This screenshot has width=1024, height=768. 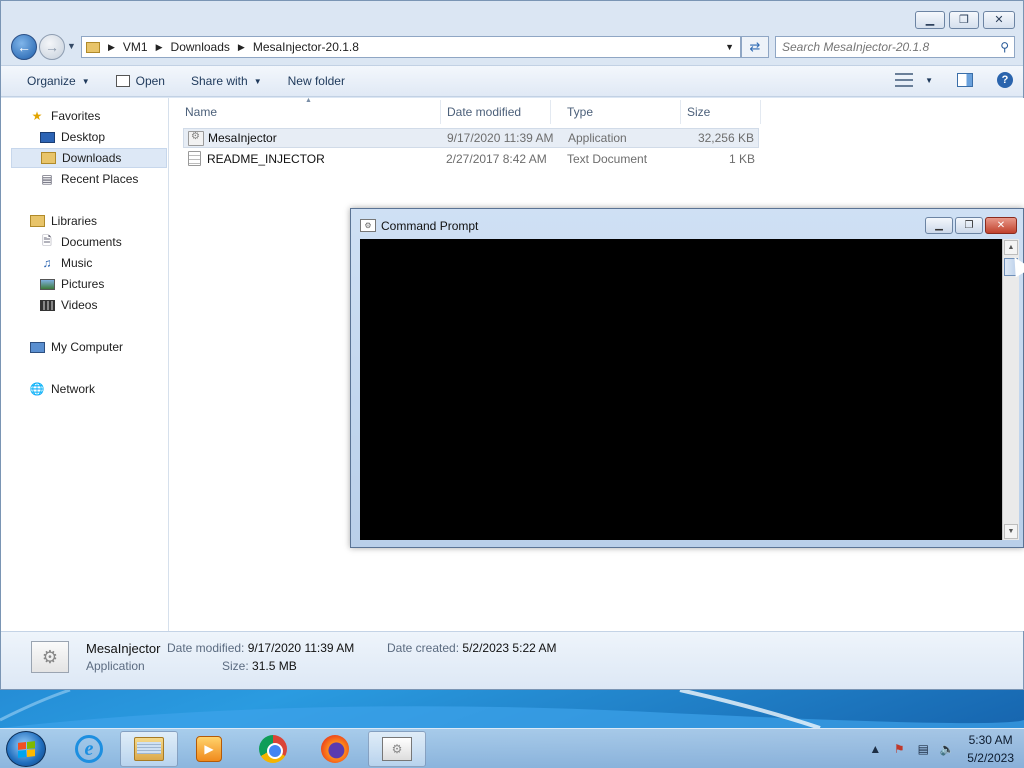 I want to click on nav-music-label: Music, so click(x=77, y=263).